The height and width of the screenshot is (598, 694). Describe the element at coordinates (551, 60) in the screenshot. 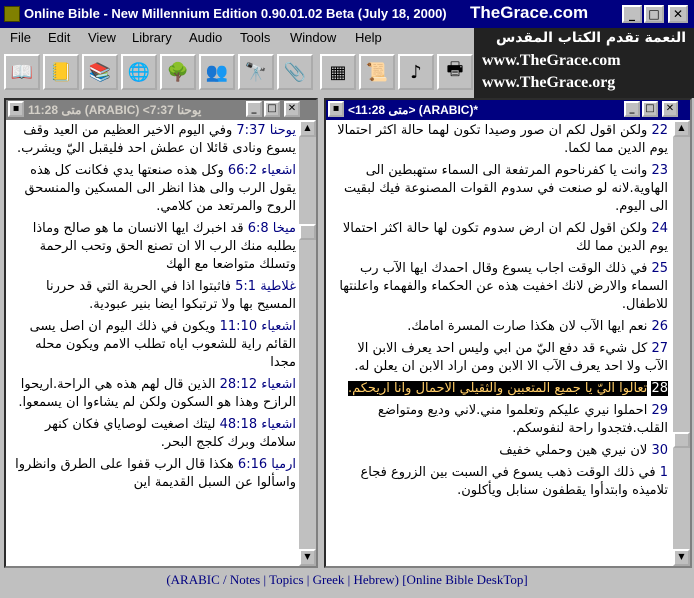

I see `banner-url-com: www.TheGrace.com` at that location.